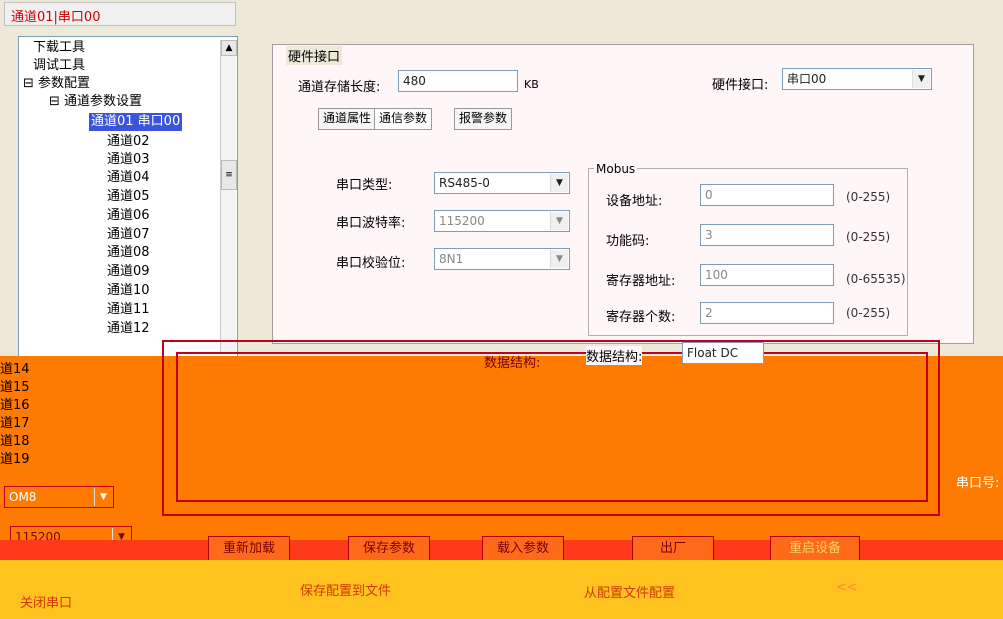  What do you see at coordinates (614, 355) in the screenshot?
I see `data-struct-label: 数据结构:` at bounding box center [614, 355].